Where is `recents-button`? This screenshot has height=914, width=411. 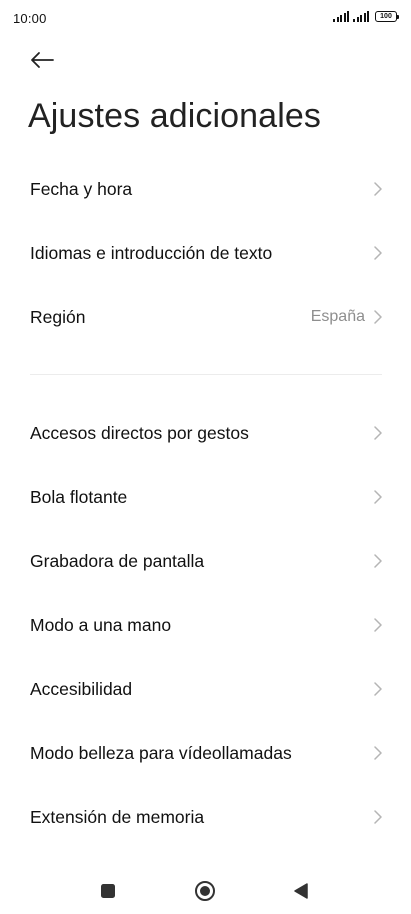
recents-button is located at coordinates (108, 891).